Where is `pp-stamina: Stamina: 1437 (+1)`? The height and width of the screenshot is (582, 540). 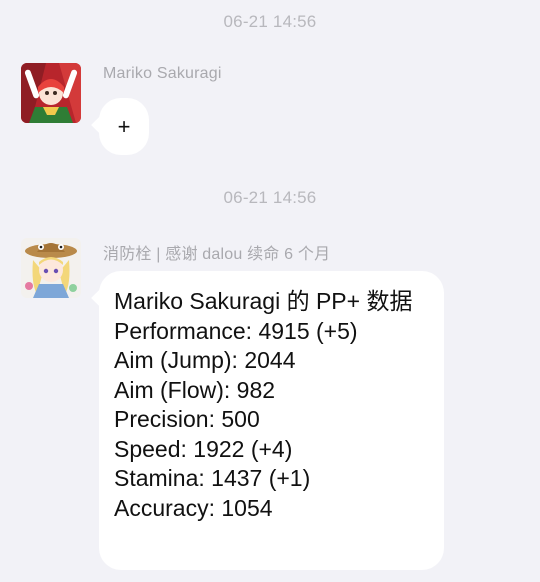
pp-stamina: Stamina: 1437 (+1) is located at coordinates (212, 478).